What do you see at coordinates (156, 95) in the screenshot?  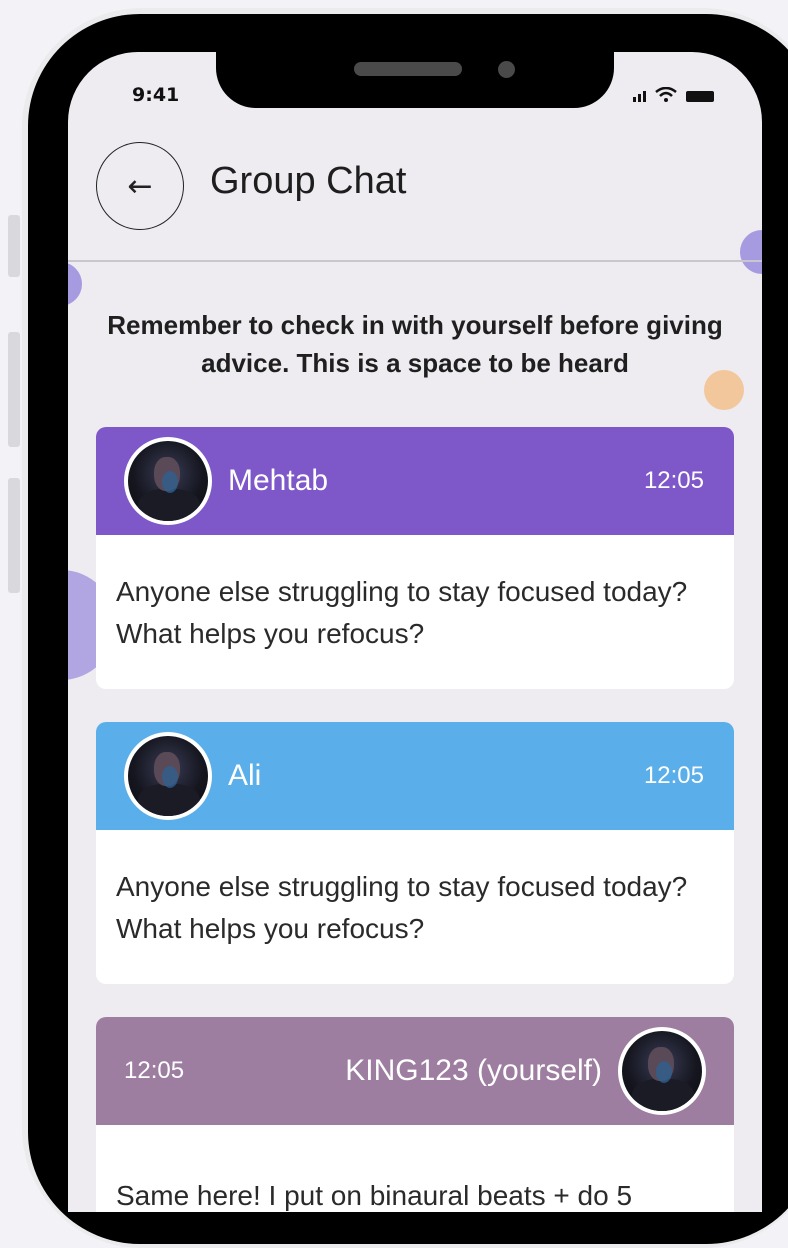 I see `status-time: 9:41` at bounding box center [156, 95].